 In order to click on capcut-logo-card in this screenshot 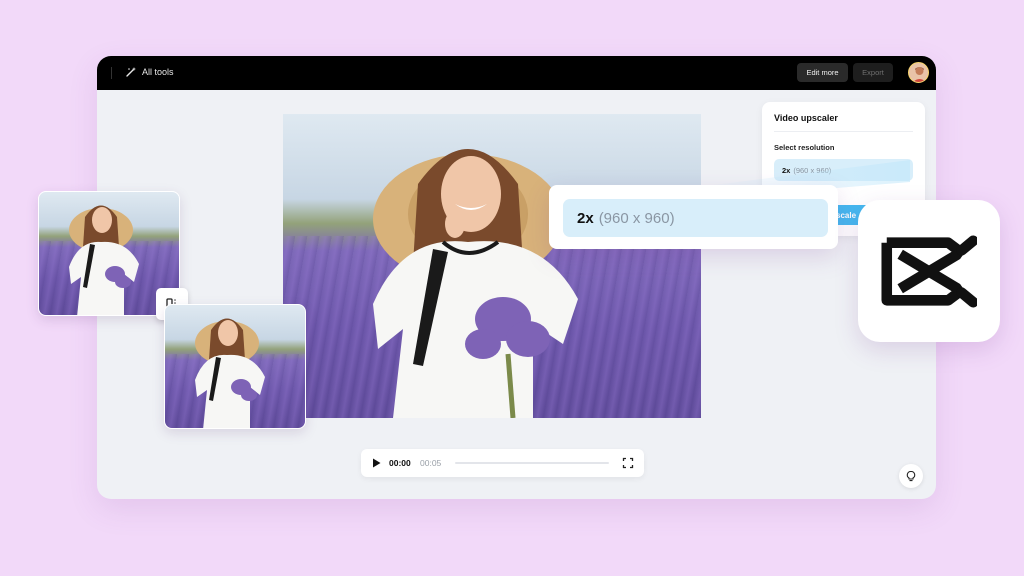, I will do `click(929, 271)`.